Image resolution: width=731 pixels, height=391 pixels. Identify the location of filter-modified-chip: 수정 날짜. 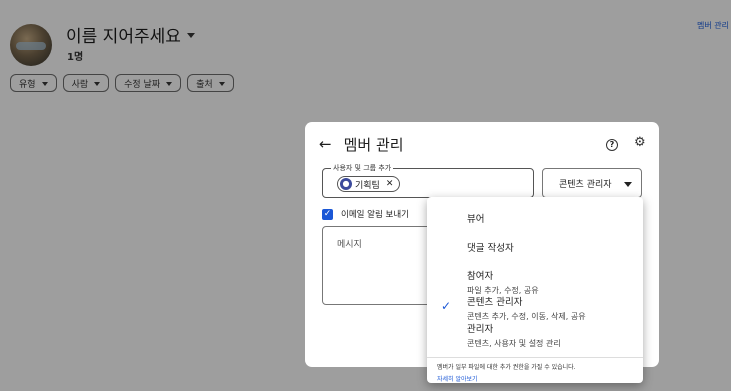
(148, 83).